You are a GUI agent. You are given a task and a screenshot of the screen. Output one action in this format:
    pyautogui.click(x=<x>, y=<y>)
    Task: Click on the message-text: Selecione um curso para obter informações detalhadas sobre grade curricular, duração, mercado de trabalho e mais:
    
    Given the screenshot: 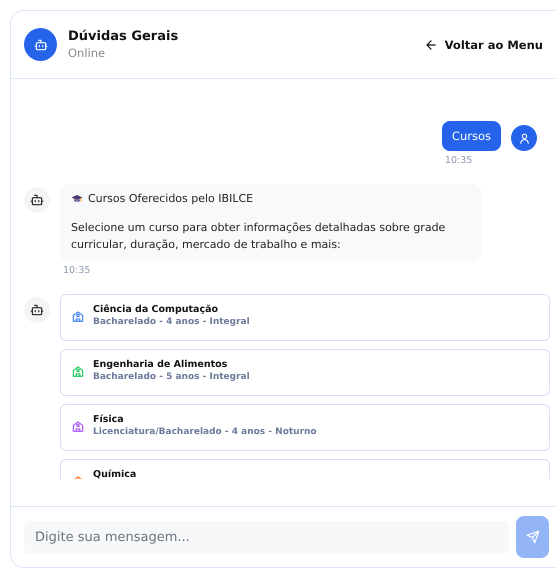 What is the action you would take?
    pyautogui.click(x=258, y=236)
    